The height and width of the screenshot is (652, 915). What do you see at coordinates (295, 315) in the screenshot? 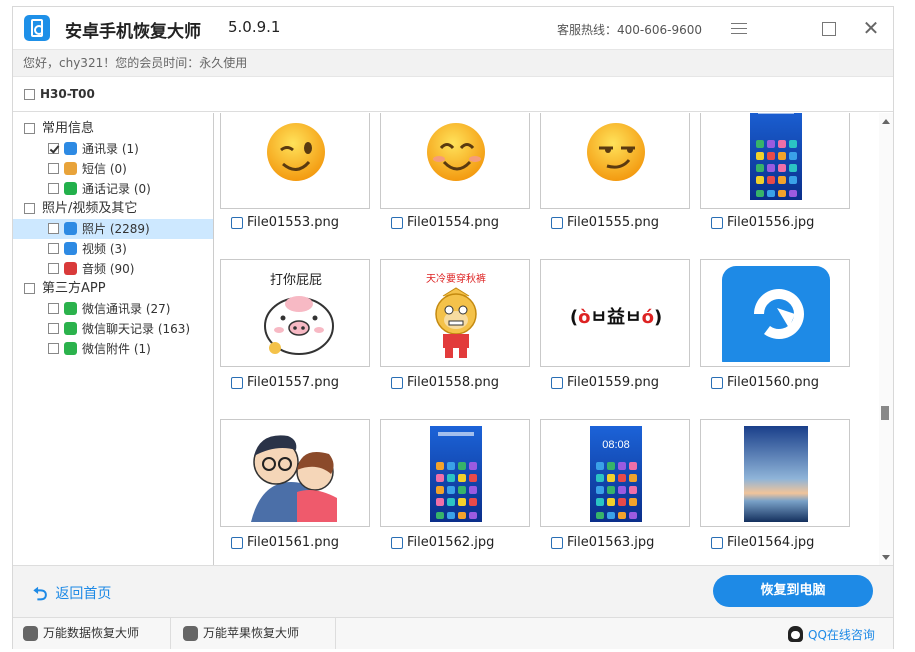
I see `pig-sticker-image: 打你屁屁` at bounding box center [295, 315].